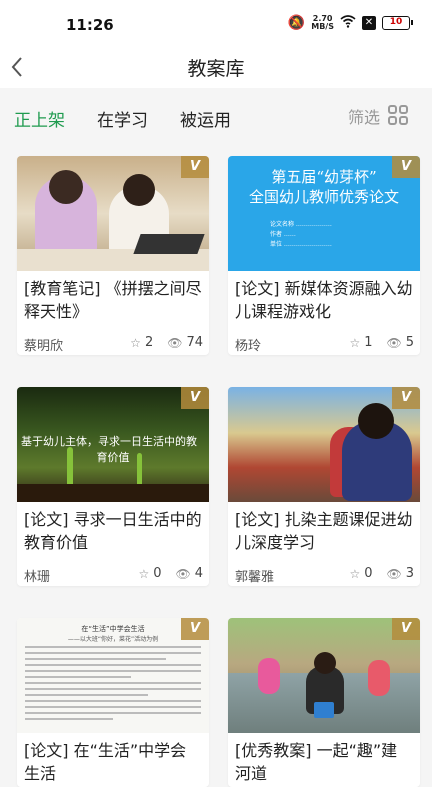 The image size is (432, 787). I want to click on wifi-icon, so click(348, 23).